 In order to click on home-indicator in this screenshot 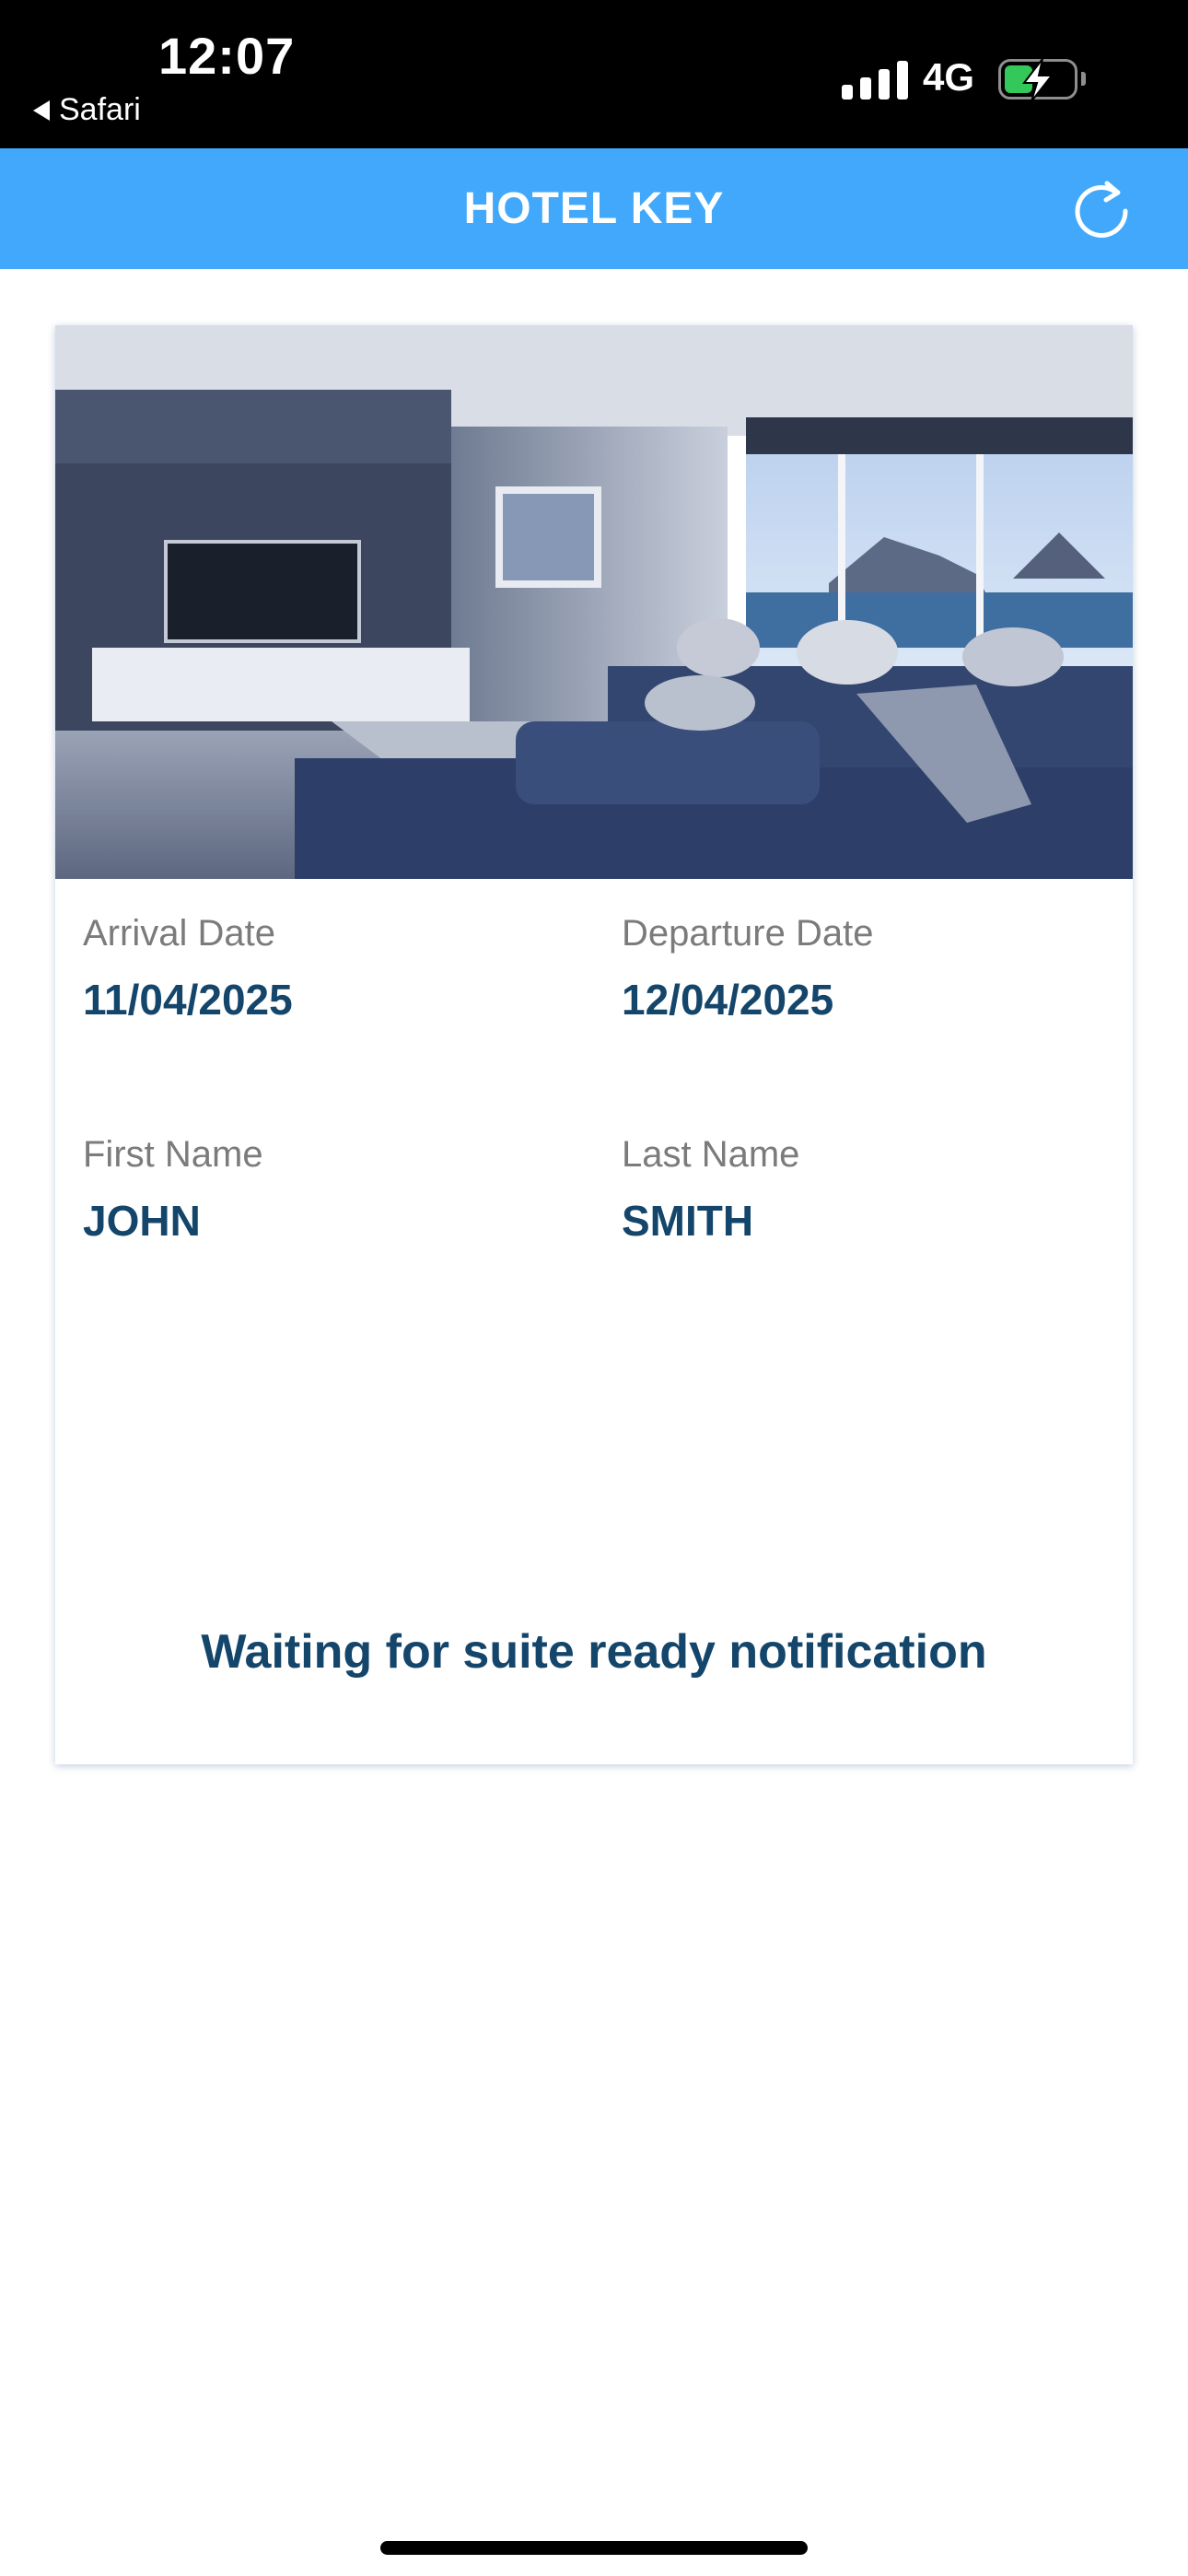, I will do `click(594, 2548)`.